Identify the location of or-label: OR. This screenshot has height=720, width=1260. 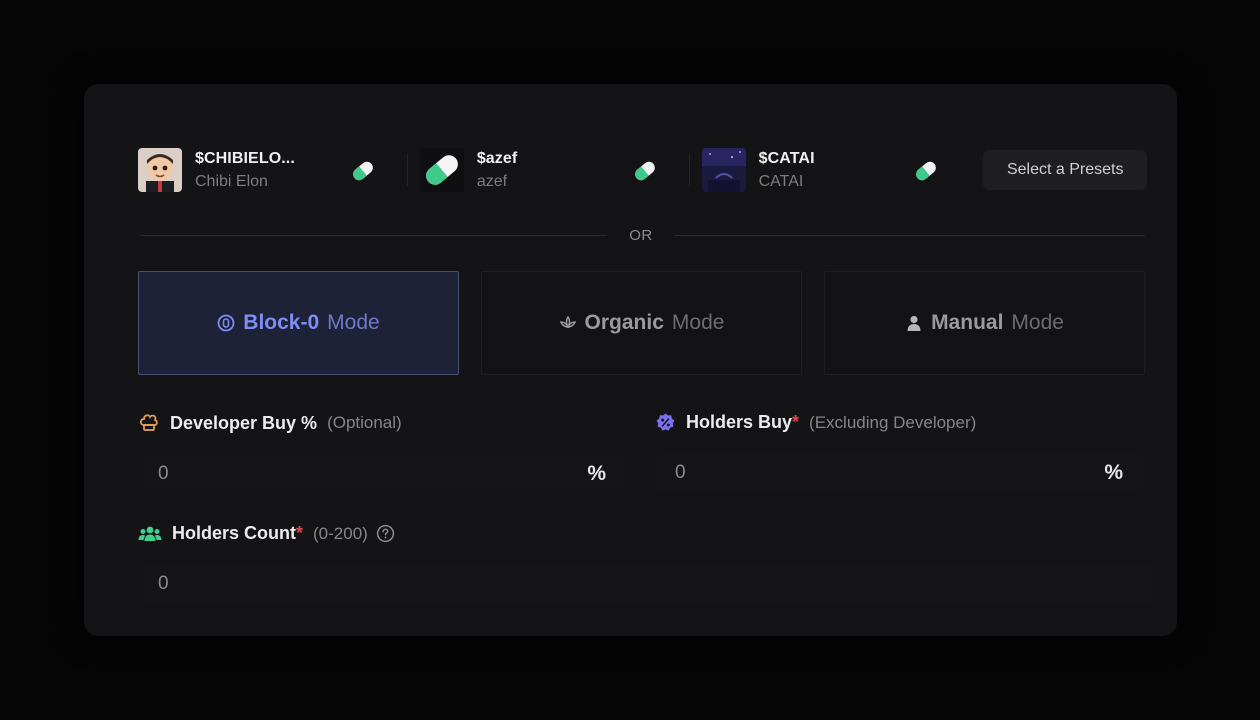
(641, 235).